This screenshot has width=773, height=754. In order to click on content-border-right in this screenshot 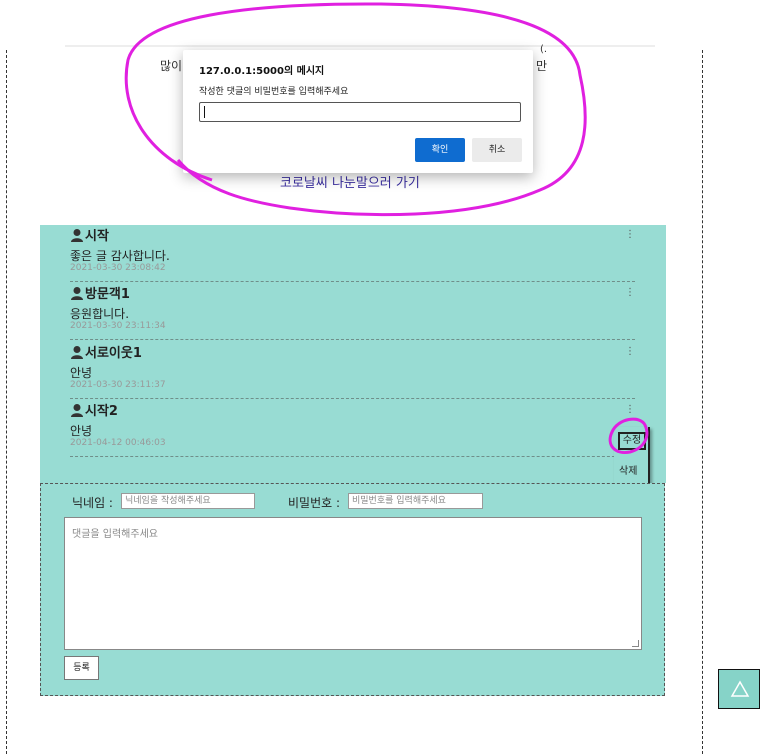, I will do `click(702, 402)`.